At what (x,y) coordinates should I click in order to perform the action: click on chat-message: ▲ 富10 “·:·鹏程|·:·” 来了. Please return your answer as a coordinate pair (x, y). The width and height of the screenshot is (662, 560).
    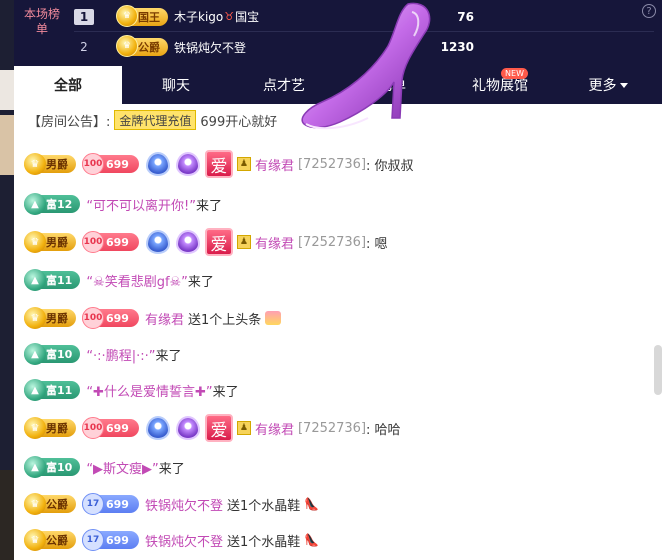
    Looking at the image, I should click on (102, 354).